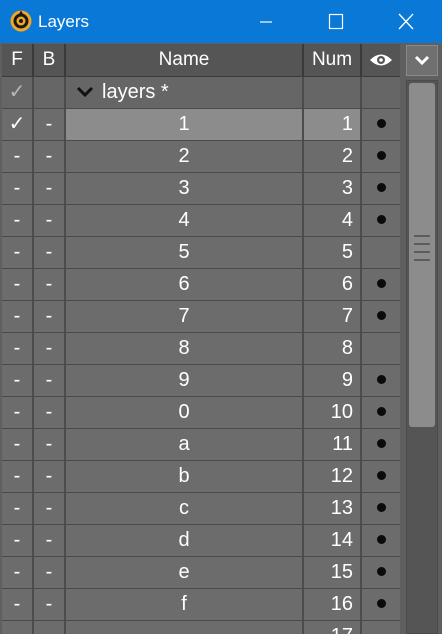 The width and height of the screenshot is (442, 634). I want to click on chevron-down-icon, so click(85, 92).